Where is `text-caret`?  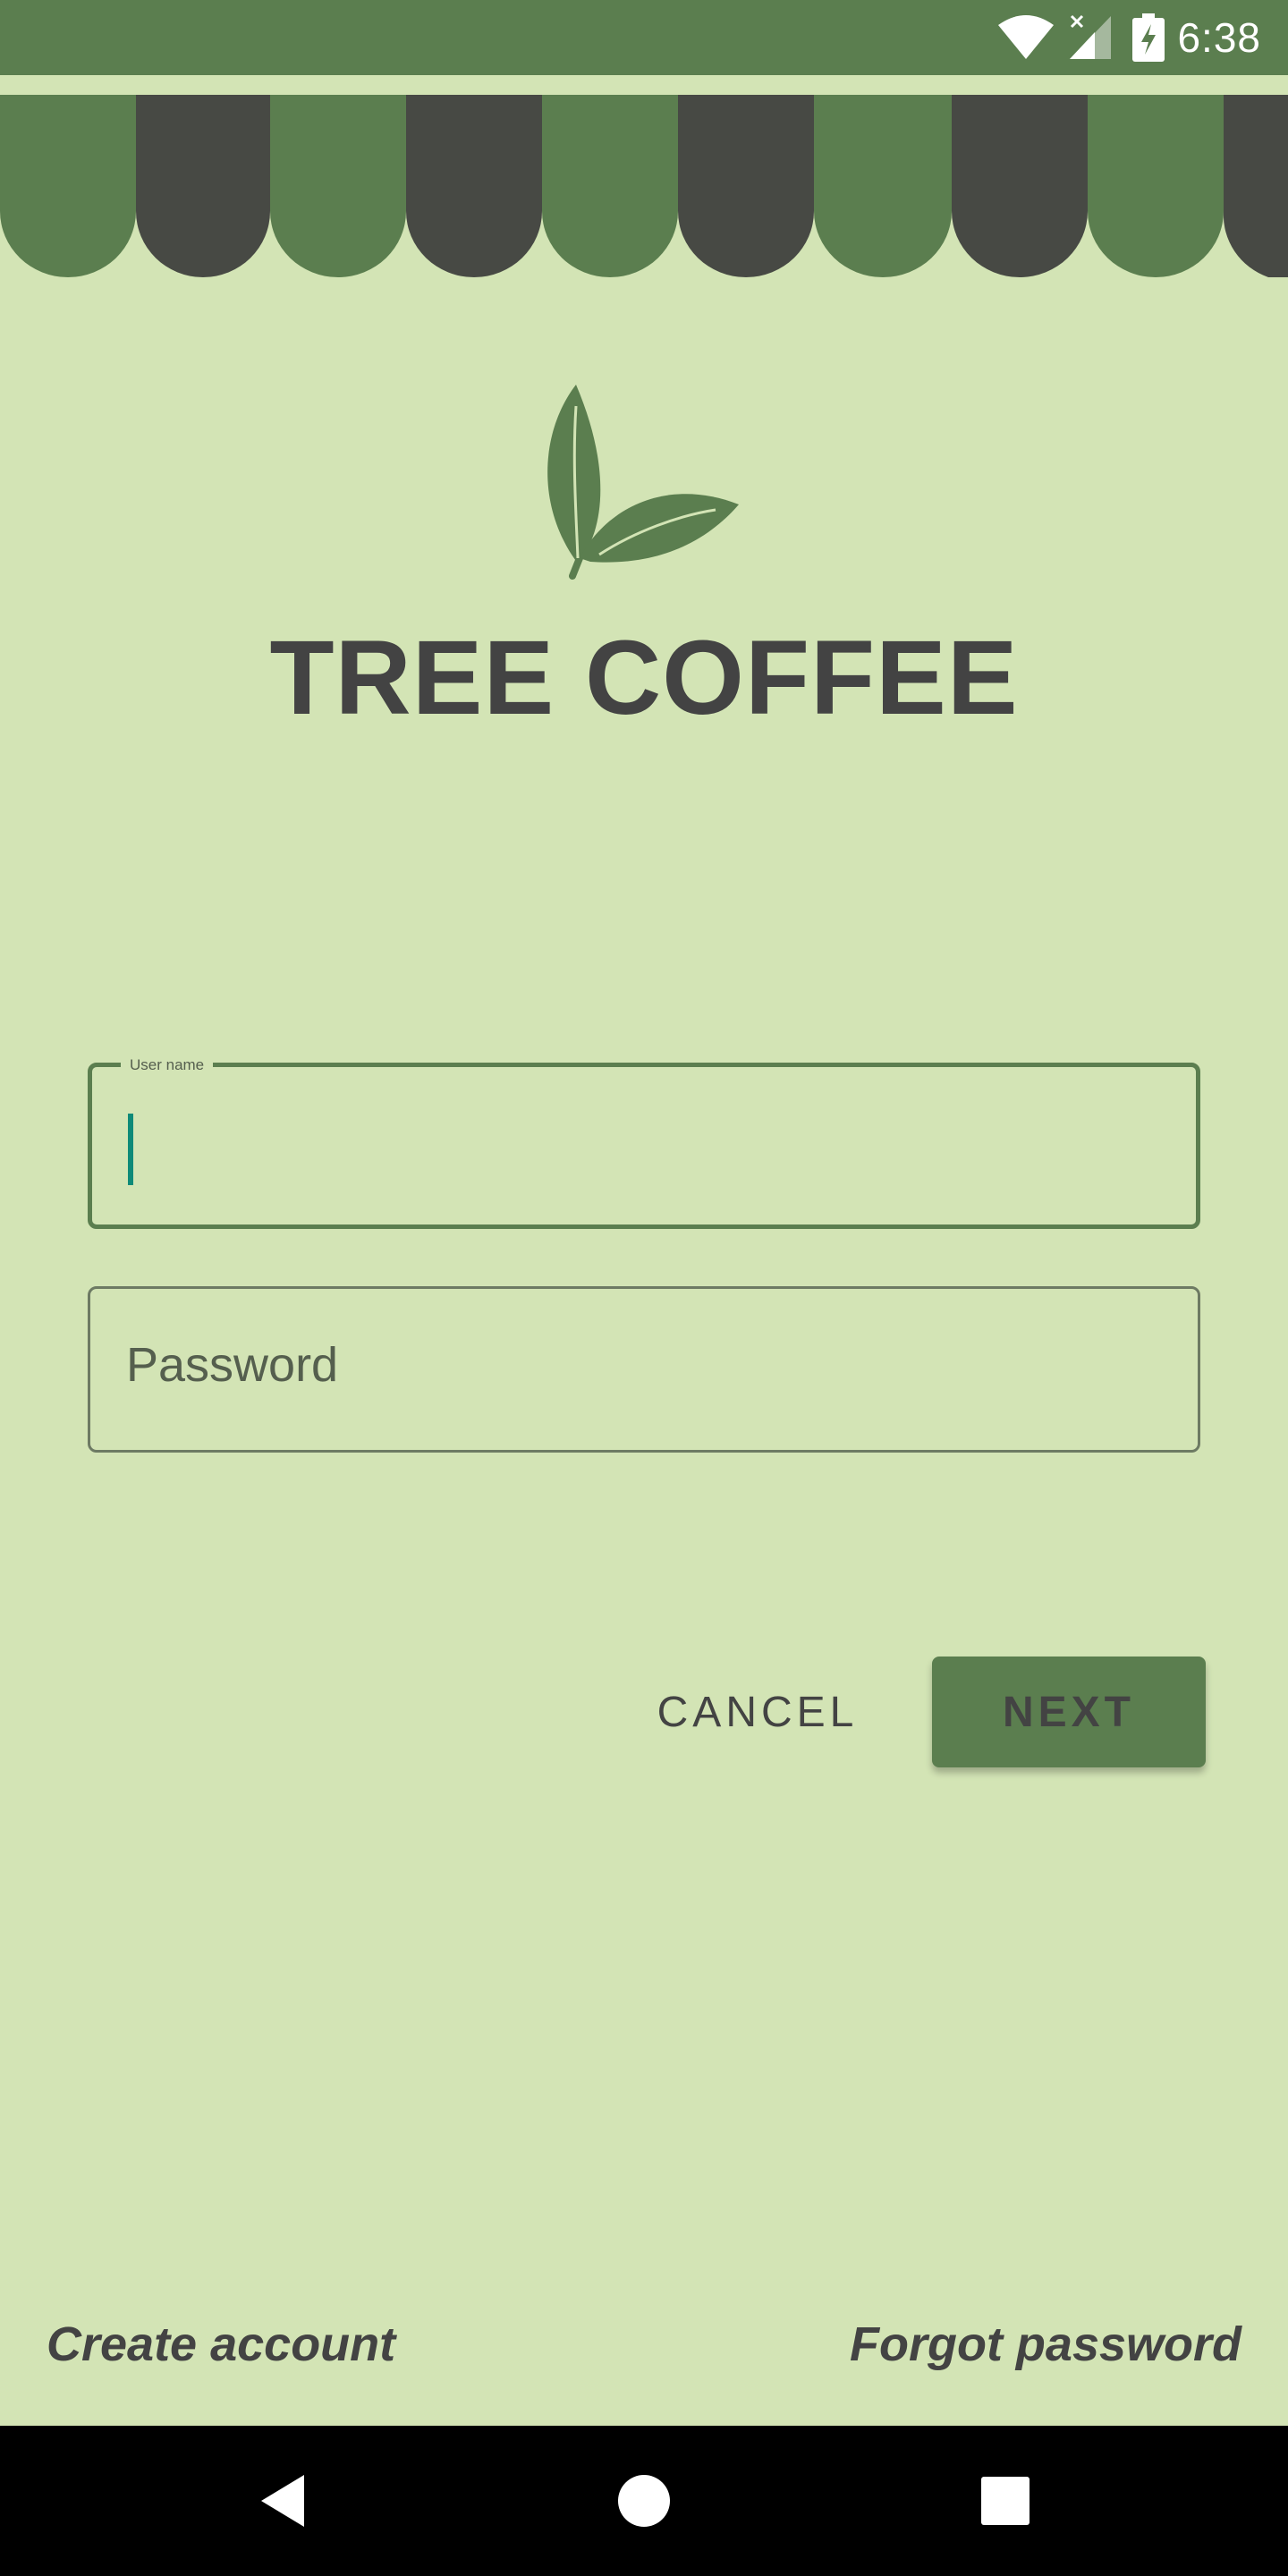
text-caret is located at coordinates (130, 1149).